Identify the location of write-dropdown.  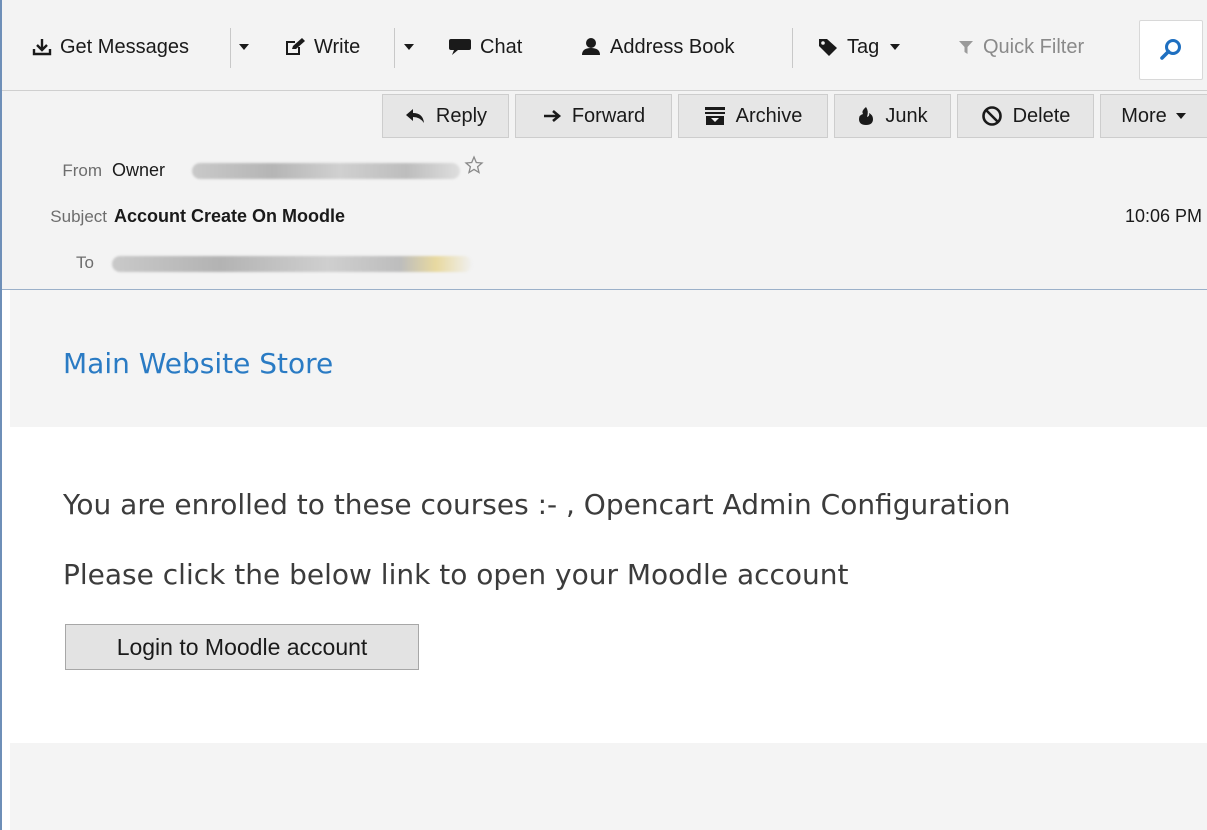
(409, 49).